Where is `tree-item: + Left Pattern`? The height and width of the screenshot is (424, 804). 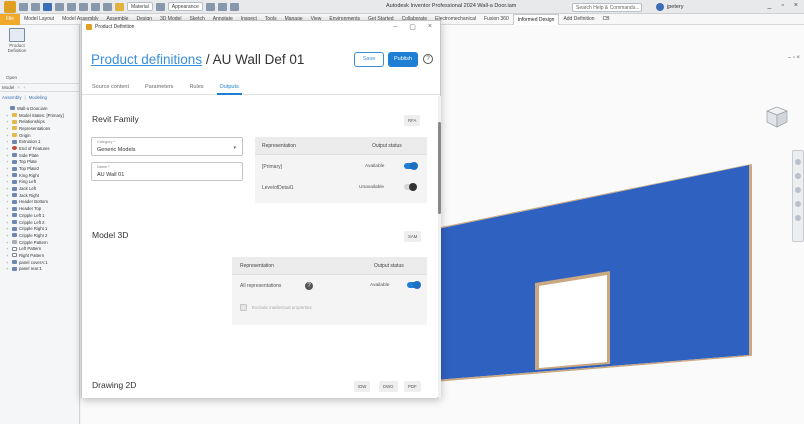
tree-item: + Left Pattern is located at coordinates (40, 248).